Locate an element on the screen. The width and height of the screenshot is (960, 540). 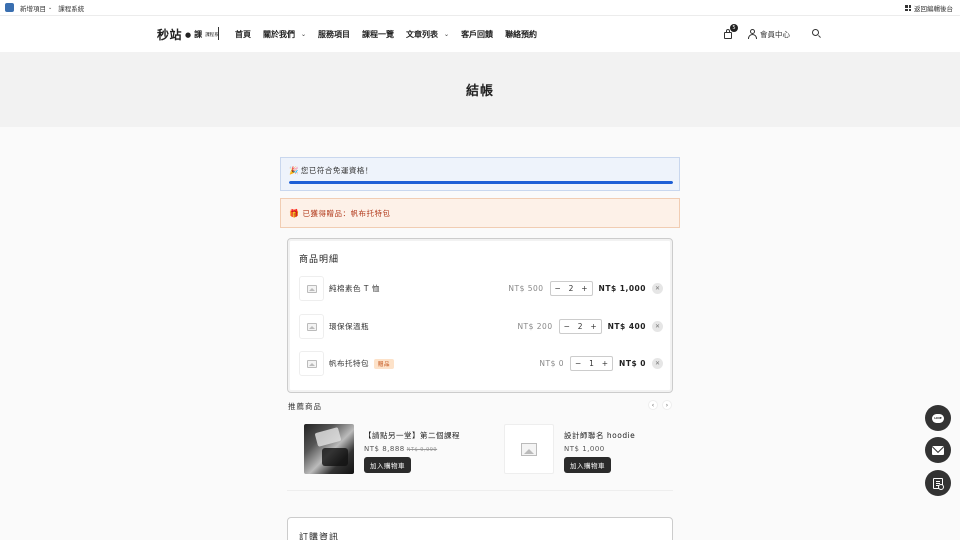
order-info-title: 訂購資訊 is located at coordinates (319, 536).